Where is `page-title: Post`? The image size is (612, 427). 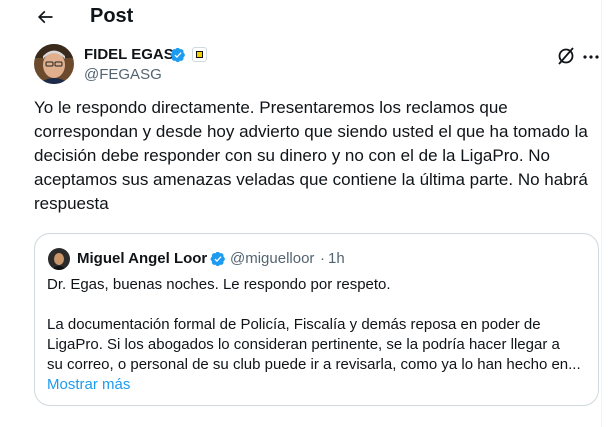 page-title: Post is located at coordinates (112, 16).